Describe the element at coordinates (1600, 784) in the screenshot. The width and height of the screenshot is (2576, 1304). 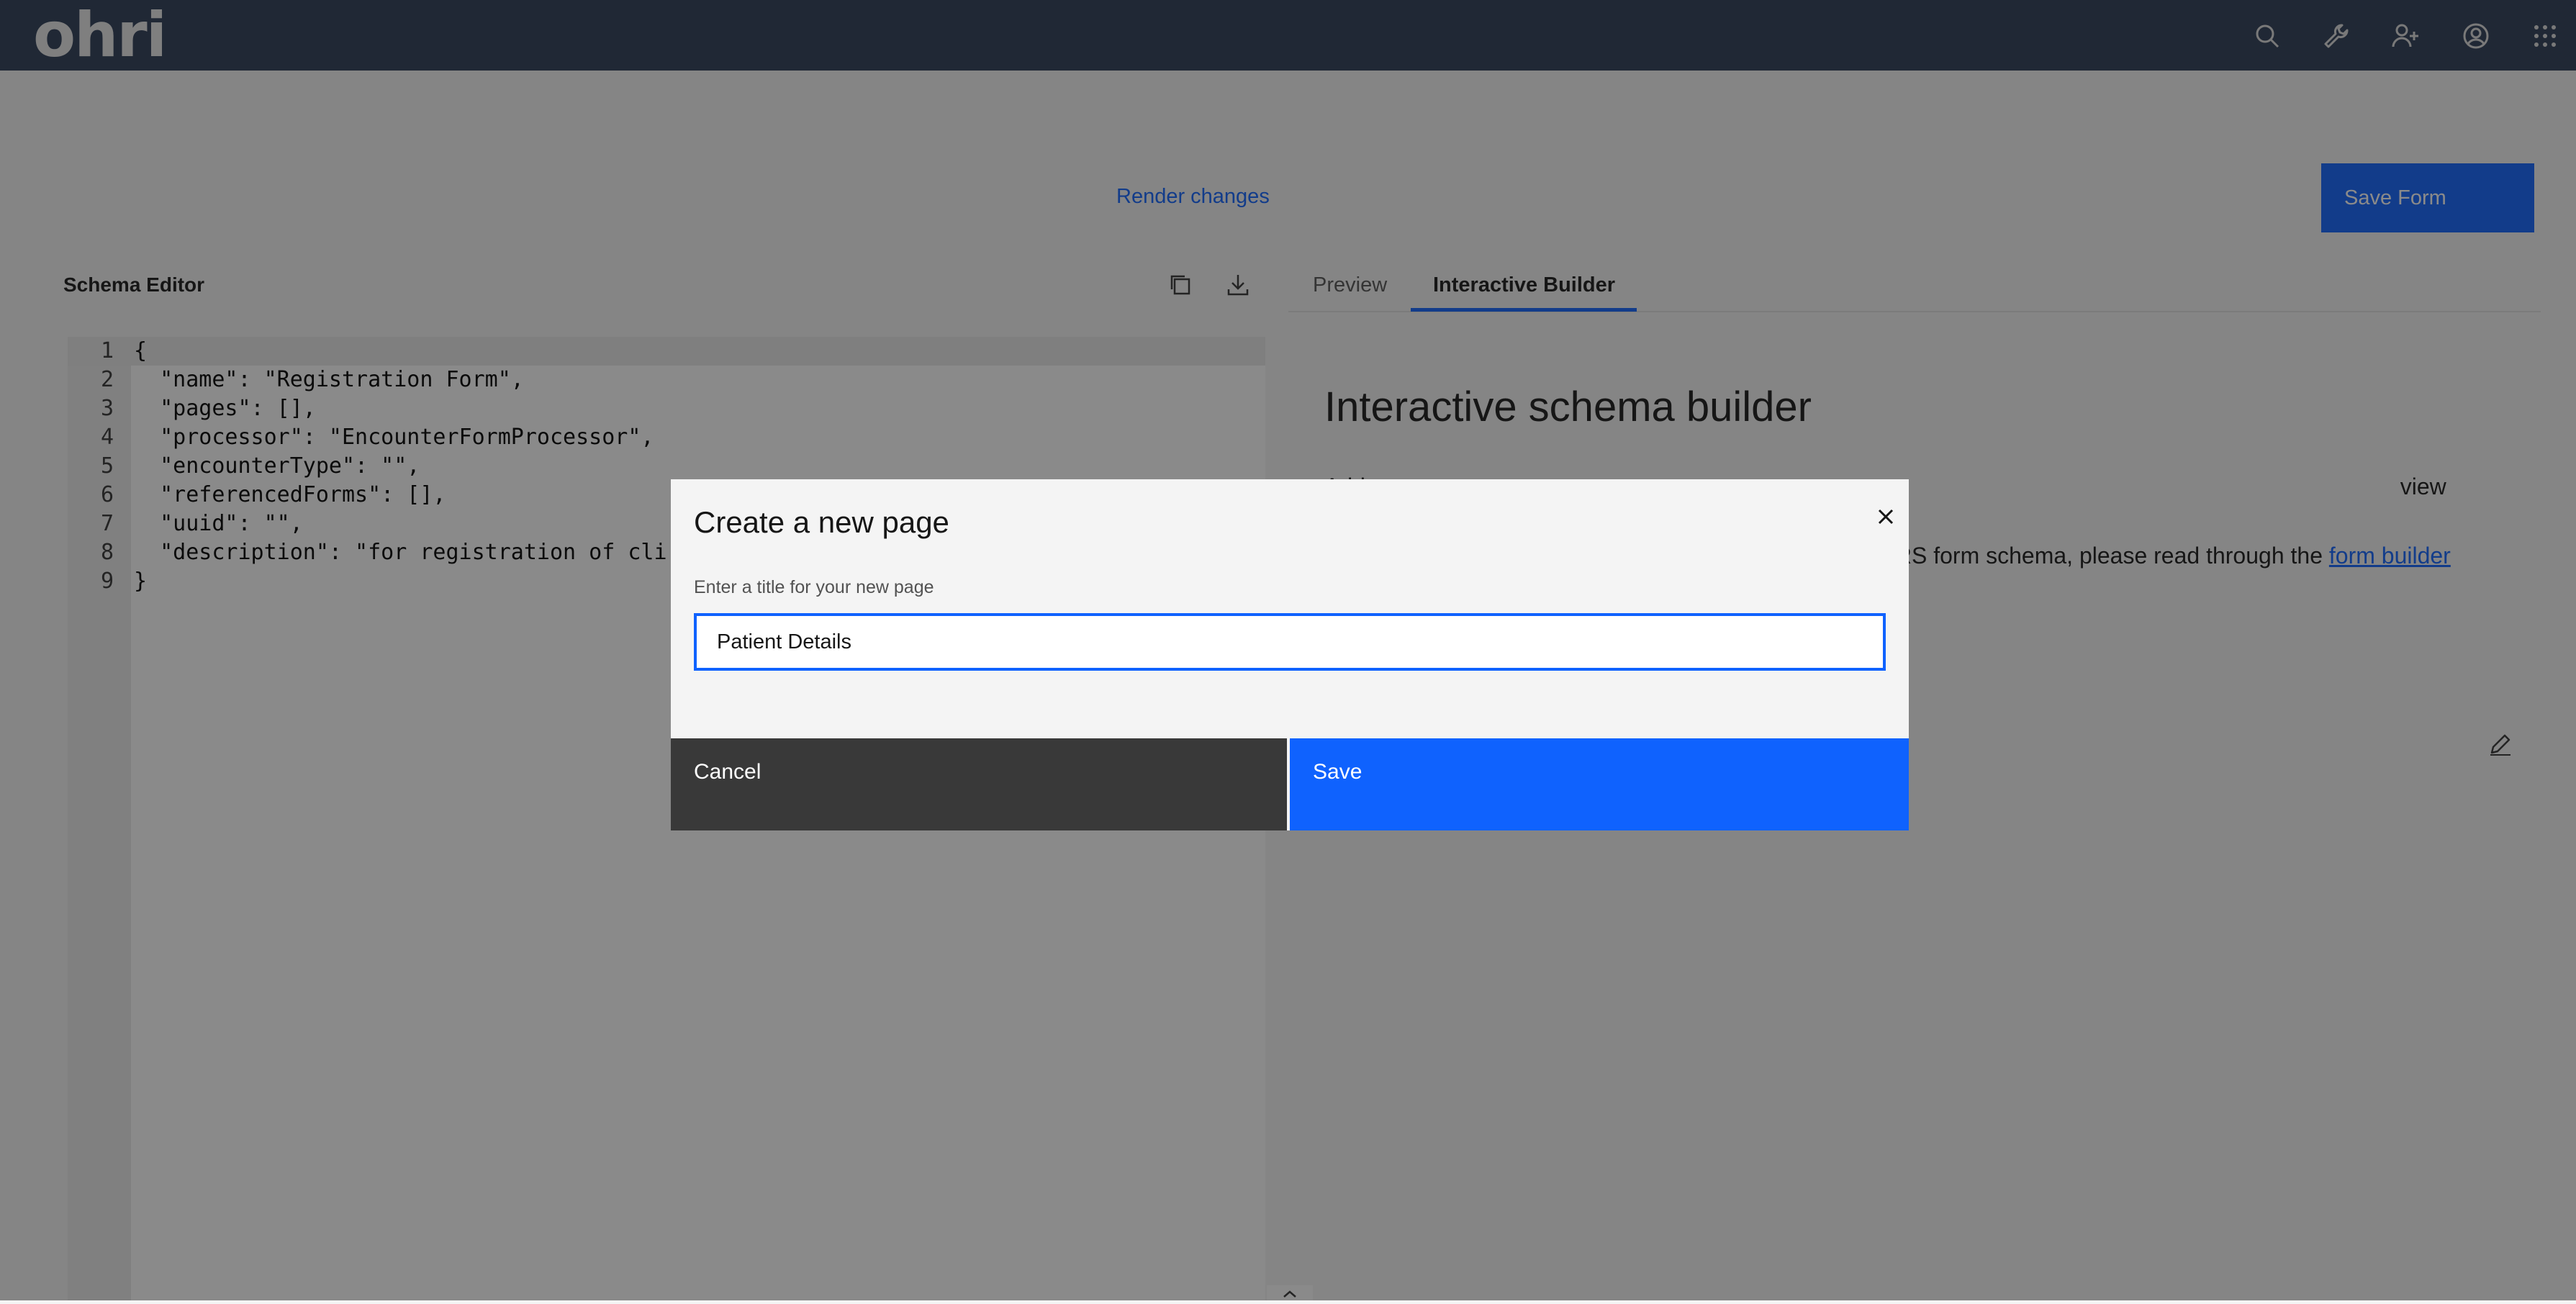
I see `save-button: Save` at that location.